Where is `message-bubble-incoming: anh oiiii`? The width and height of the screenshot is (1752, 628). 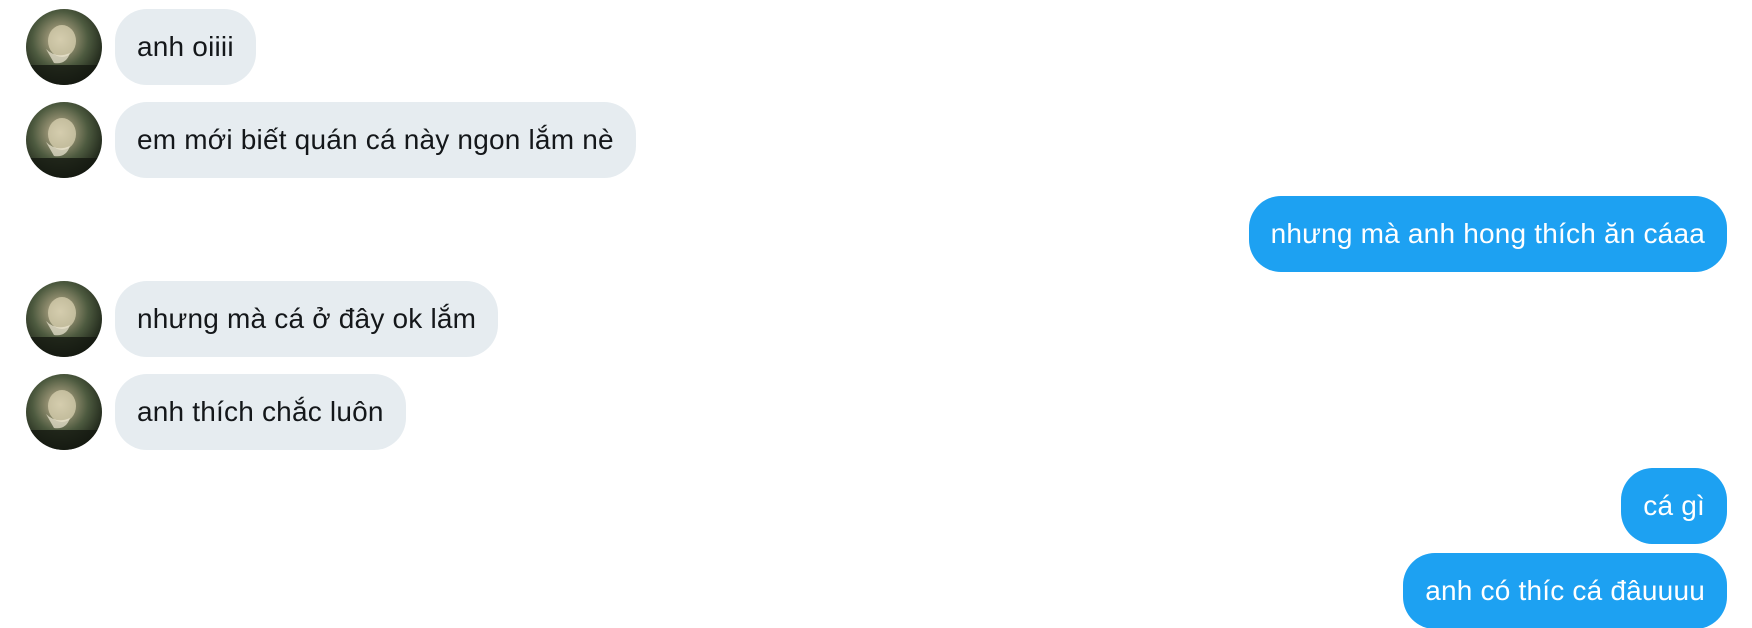 message-bubble-incoming: anh oiiii is located at coordinates (185, 47).